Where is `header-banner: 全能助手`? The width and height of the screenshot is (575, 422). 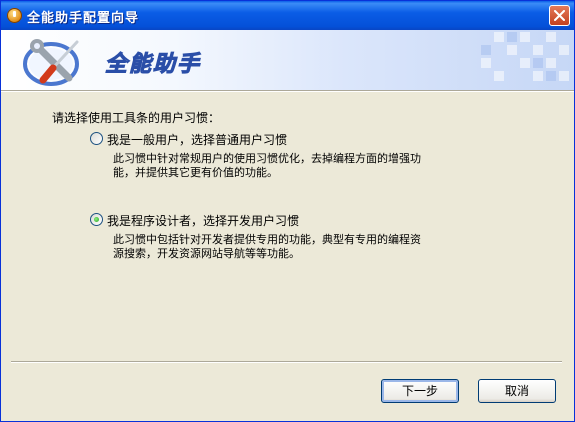
header-banner: 全能助手 is located at coordinates (287, 60).